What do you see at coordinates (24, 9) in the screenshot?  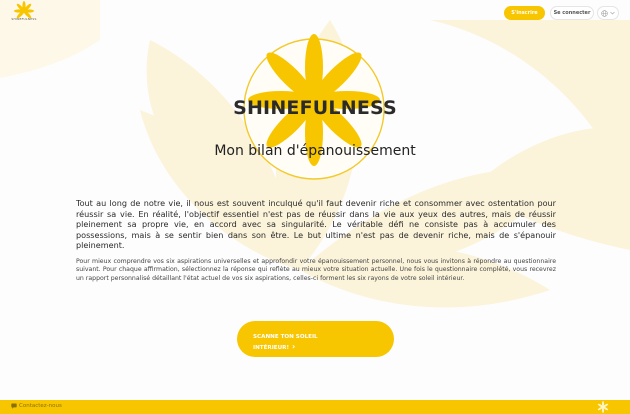 I see `sun-logo-icon` at bounding box center [24, 9].